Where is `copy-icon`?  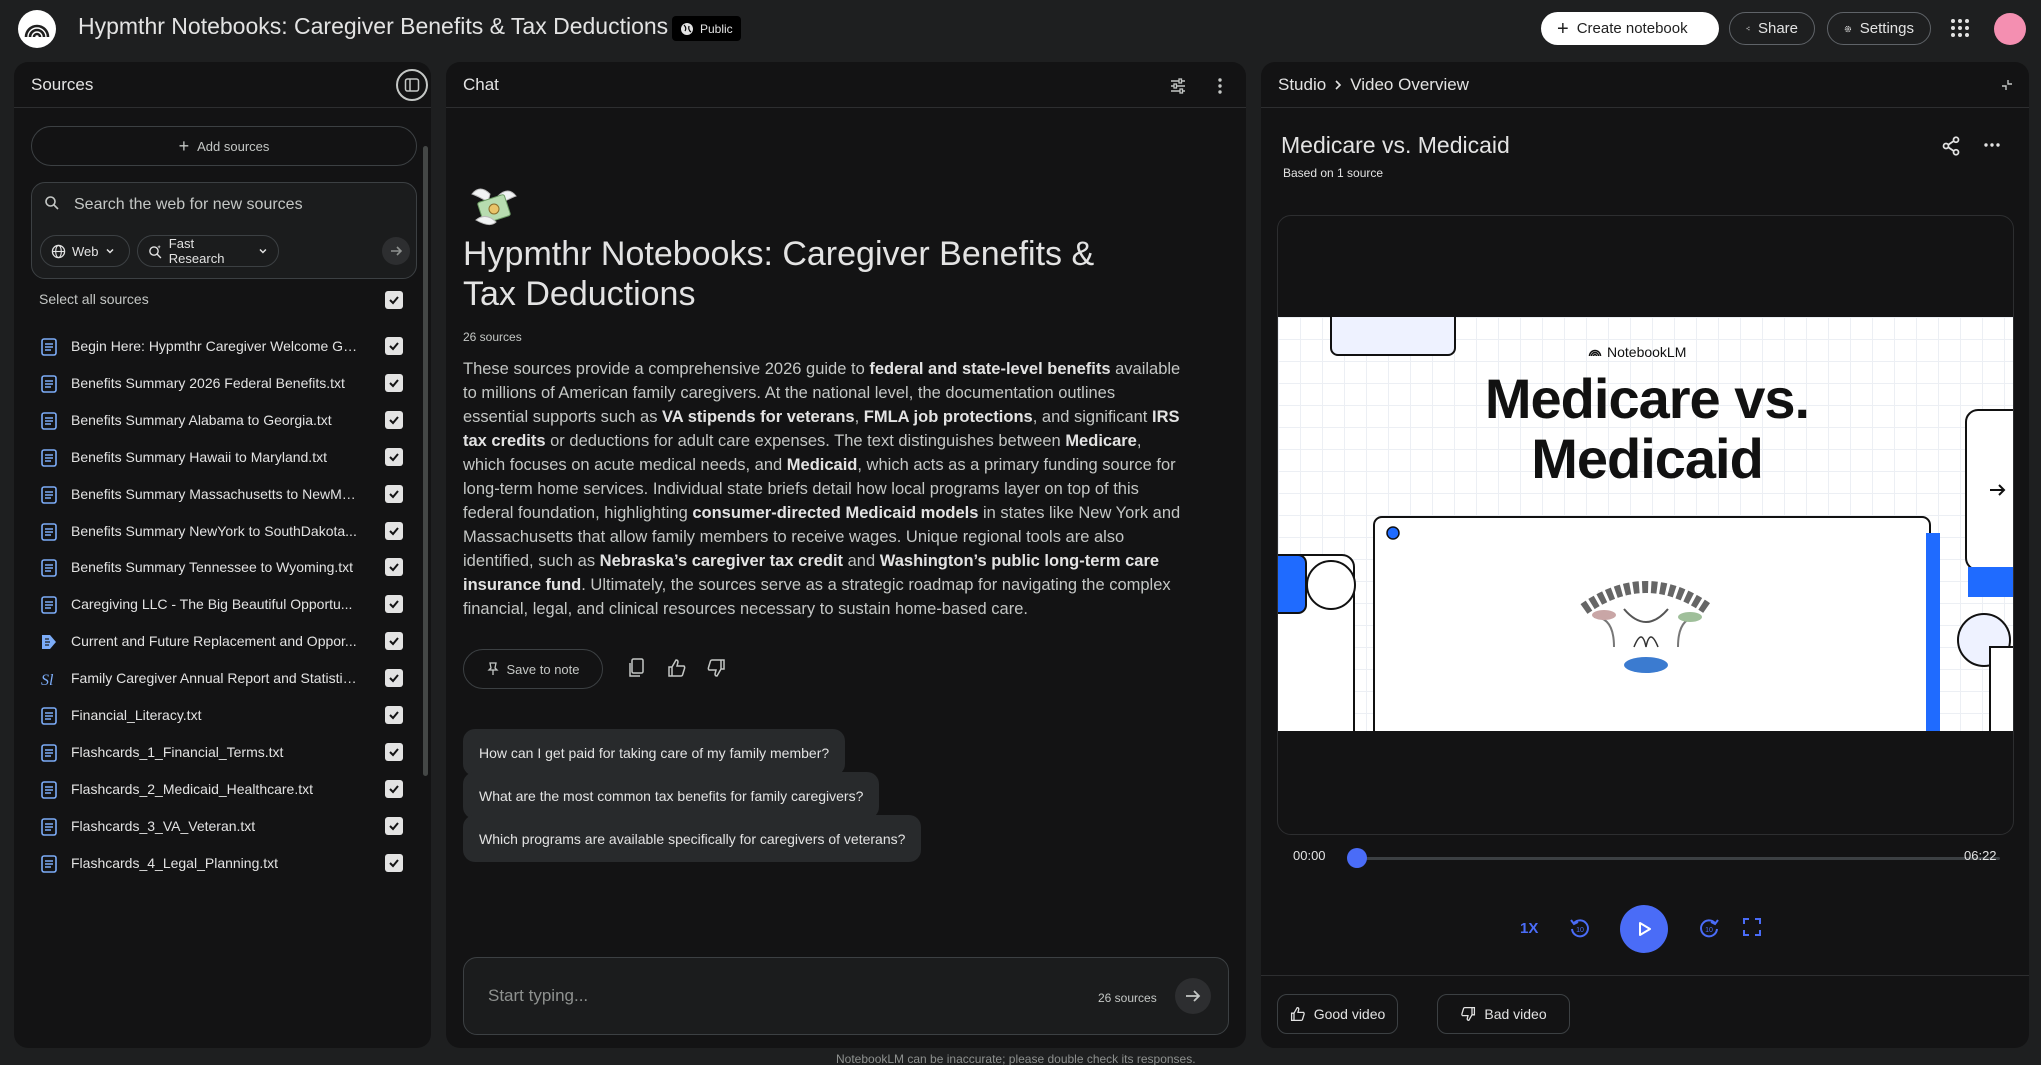 copy-icon is located at coordinates (637, 668).